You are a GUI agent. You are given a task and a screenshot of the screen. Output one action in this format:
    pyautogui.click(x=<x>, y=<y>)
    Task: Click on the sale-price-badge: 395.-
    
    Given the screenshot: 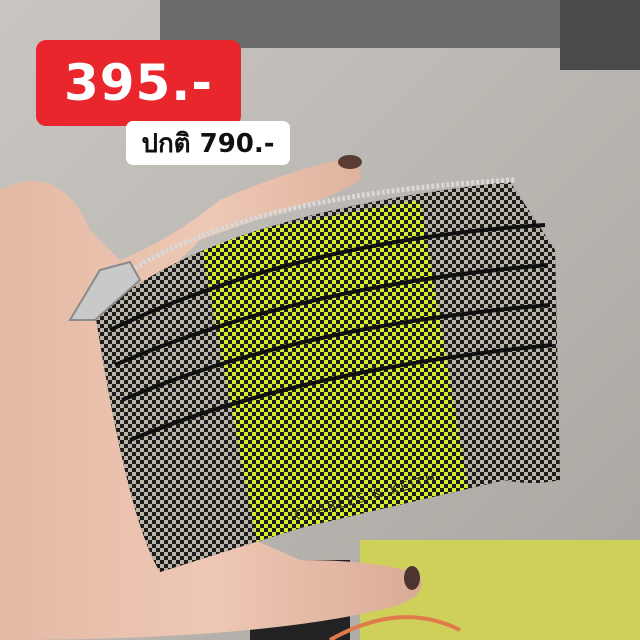 What is the action you would take?
    pyautogui.click(x=138, y=83)
    